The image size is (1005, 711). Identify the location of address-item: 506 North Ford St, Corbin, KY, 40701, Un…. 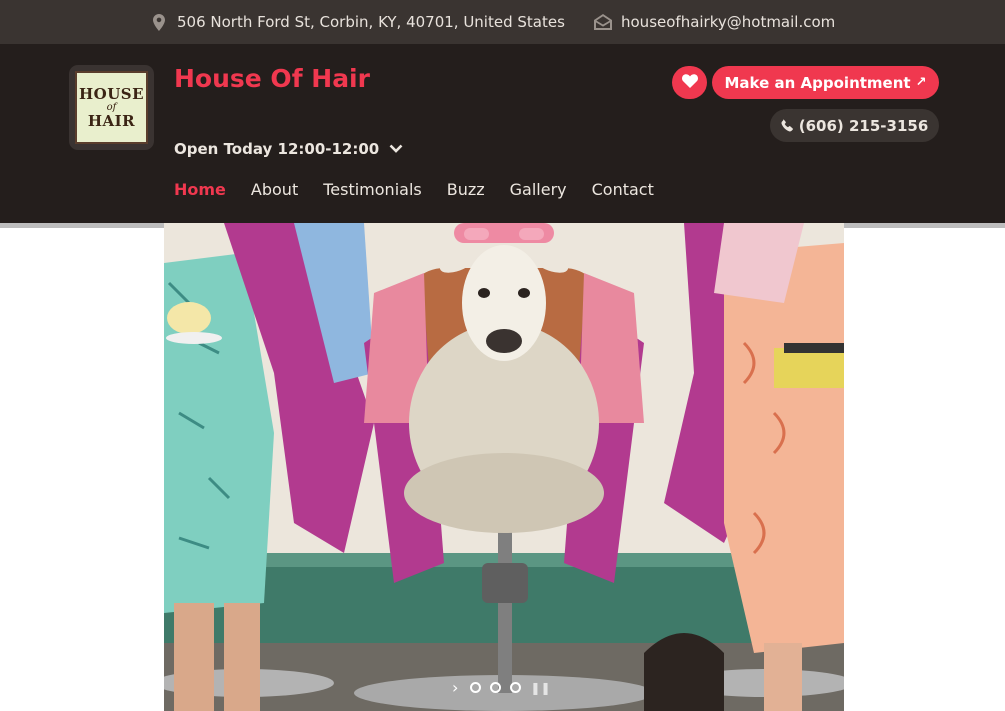
(357, 22).